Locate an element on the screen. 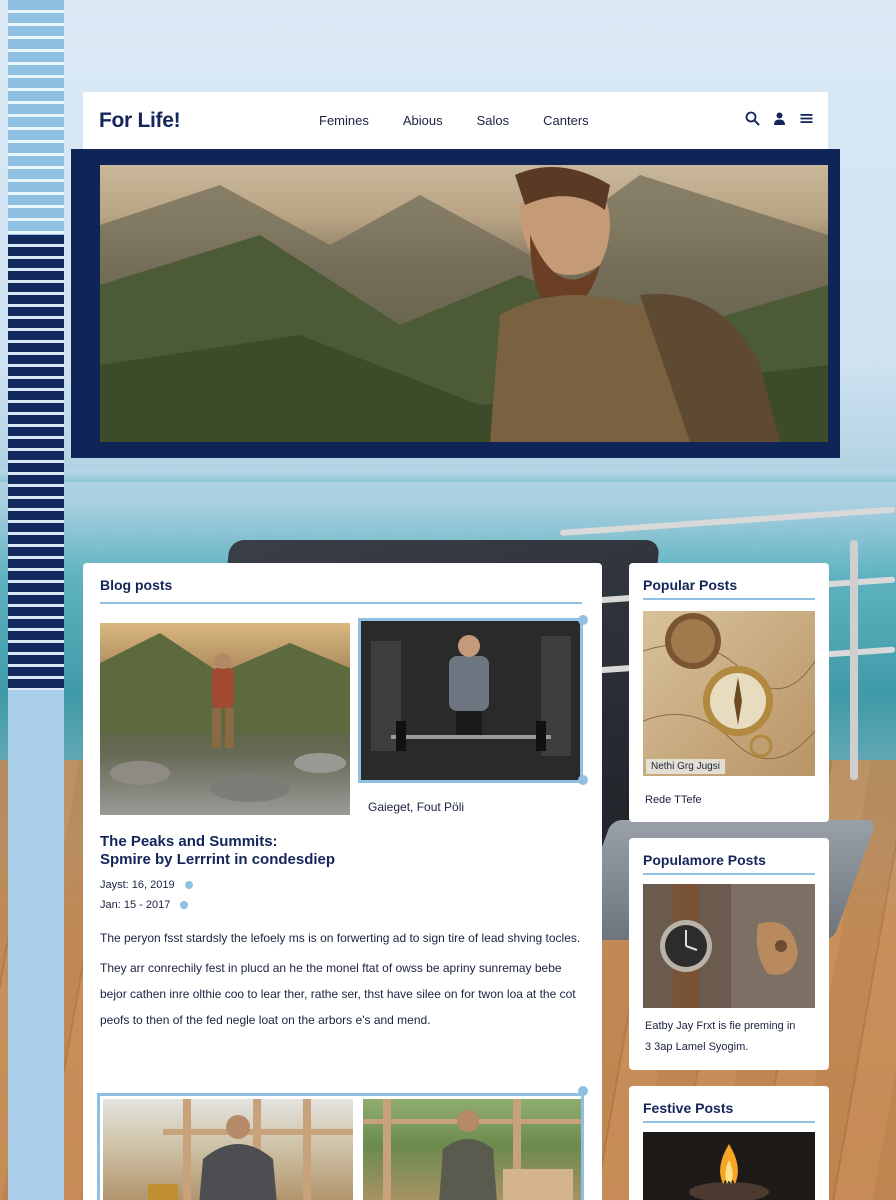 Image resolution: width=896 pixels, height=1200 pixels. photo-overlay-label: Nethi Grg Jugsi is located at coordinates (685, 766).